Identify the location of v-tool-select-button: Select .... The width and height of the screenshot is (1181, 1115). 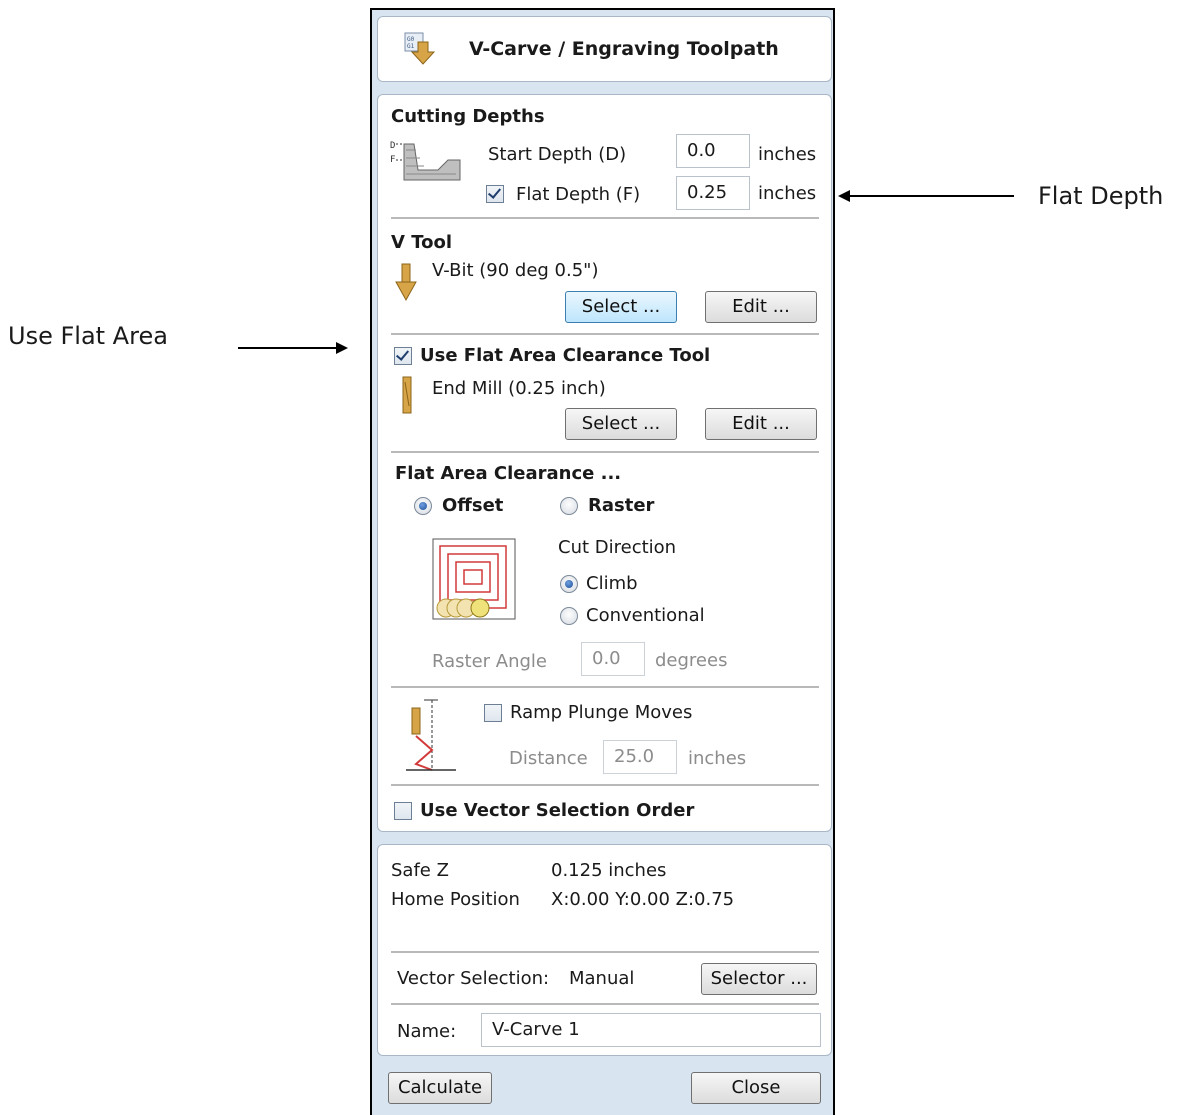
(621, 307).